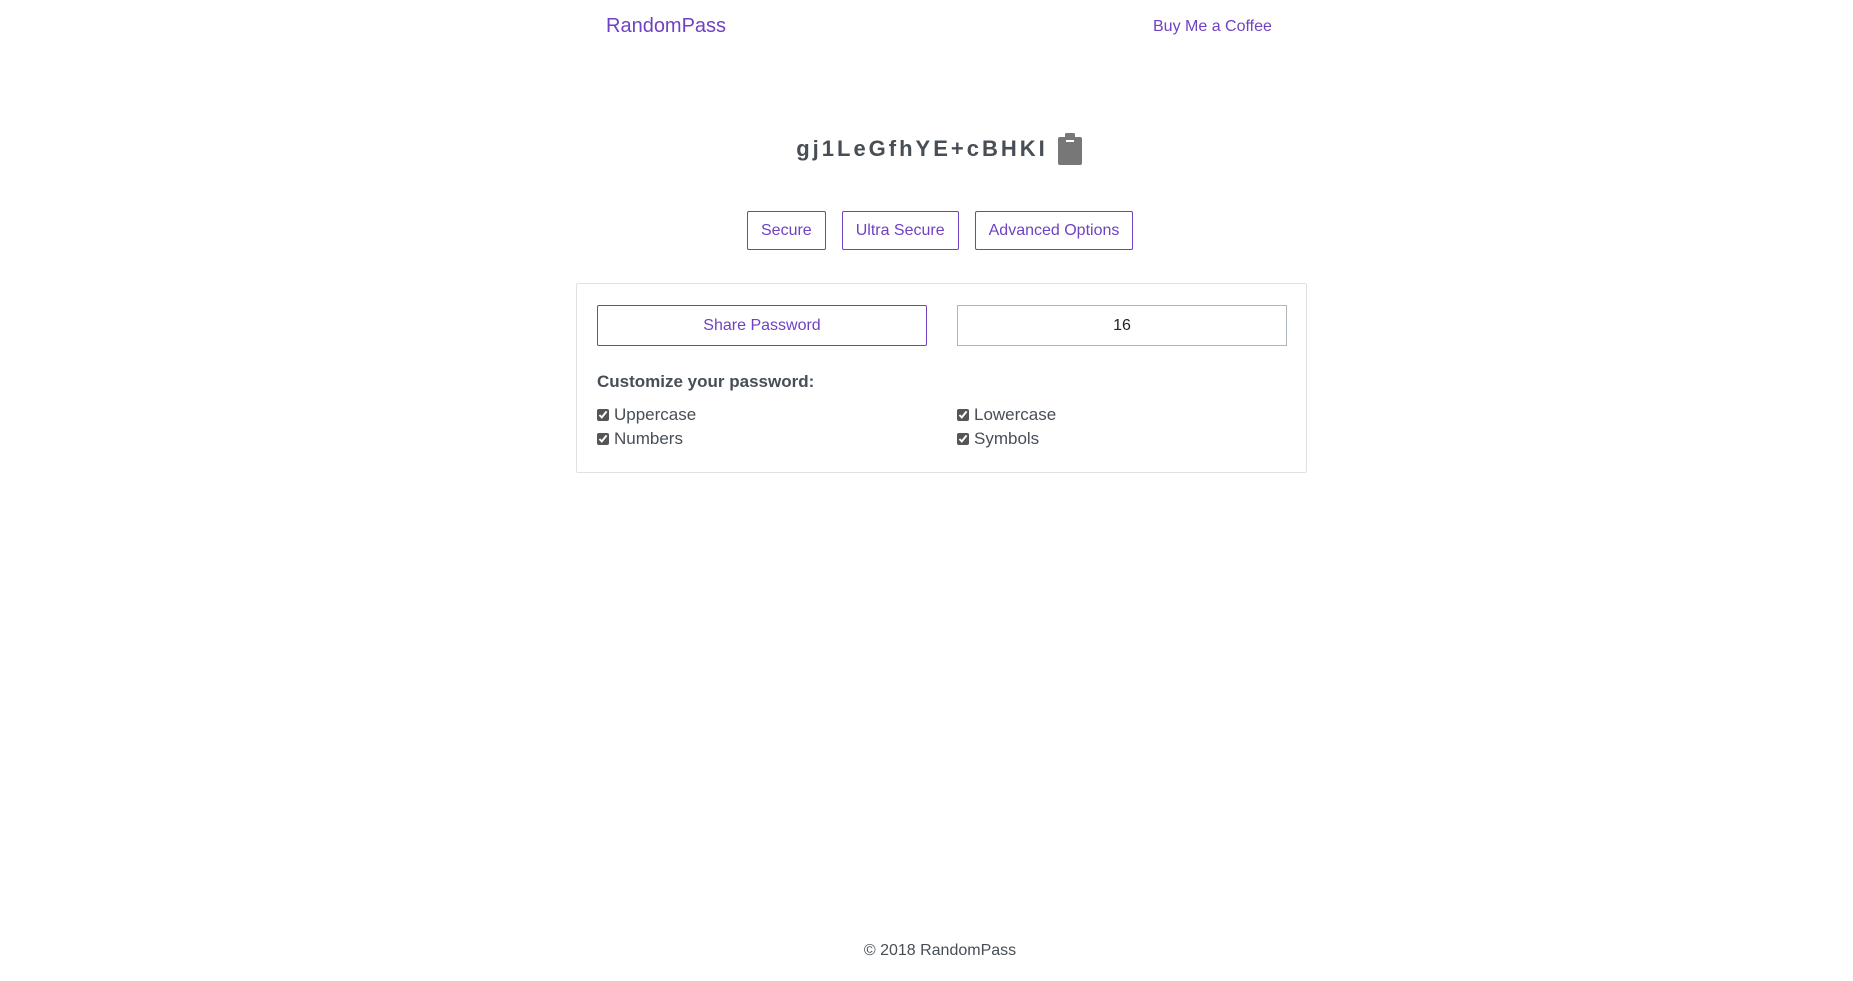  I want to click on uppercase-label: Uppercase, so click(655, 414).